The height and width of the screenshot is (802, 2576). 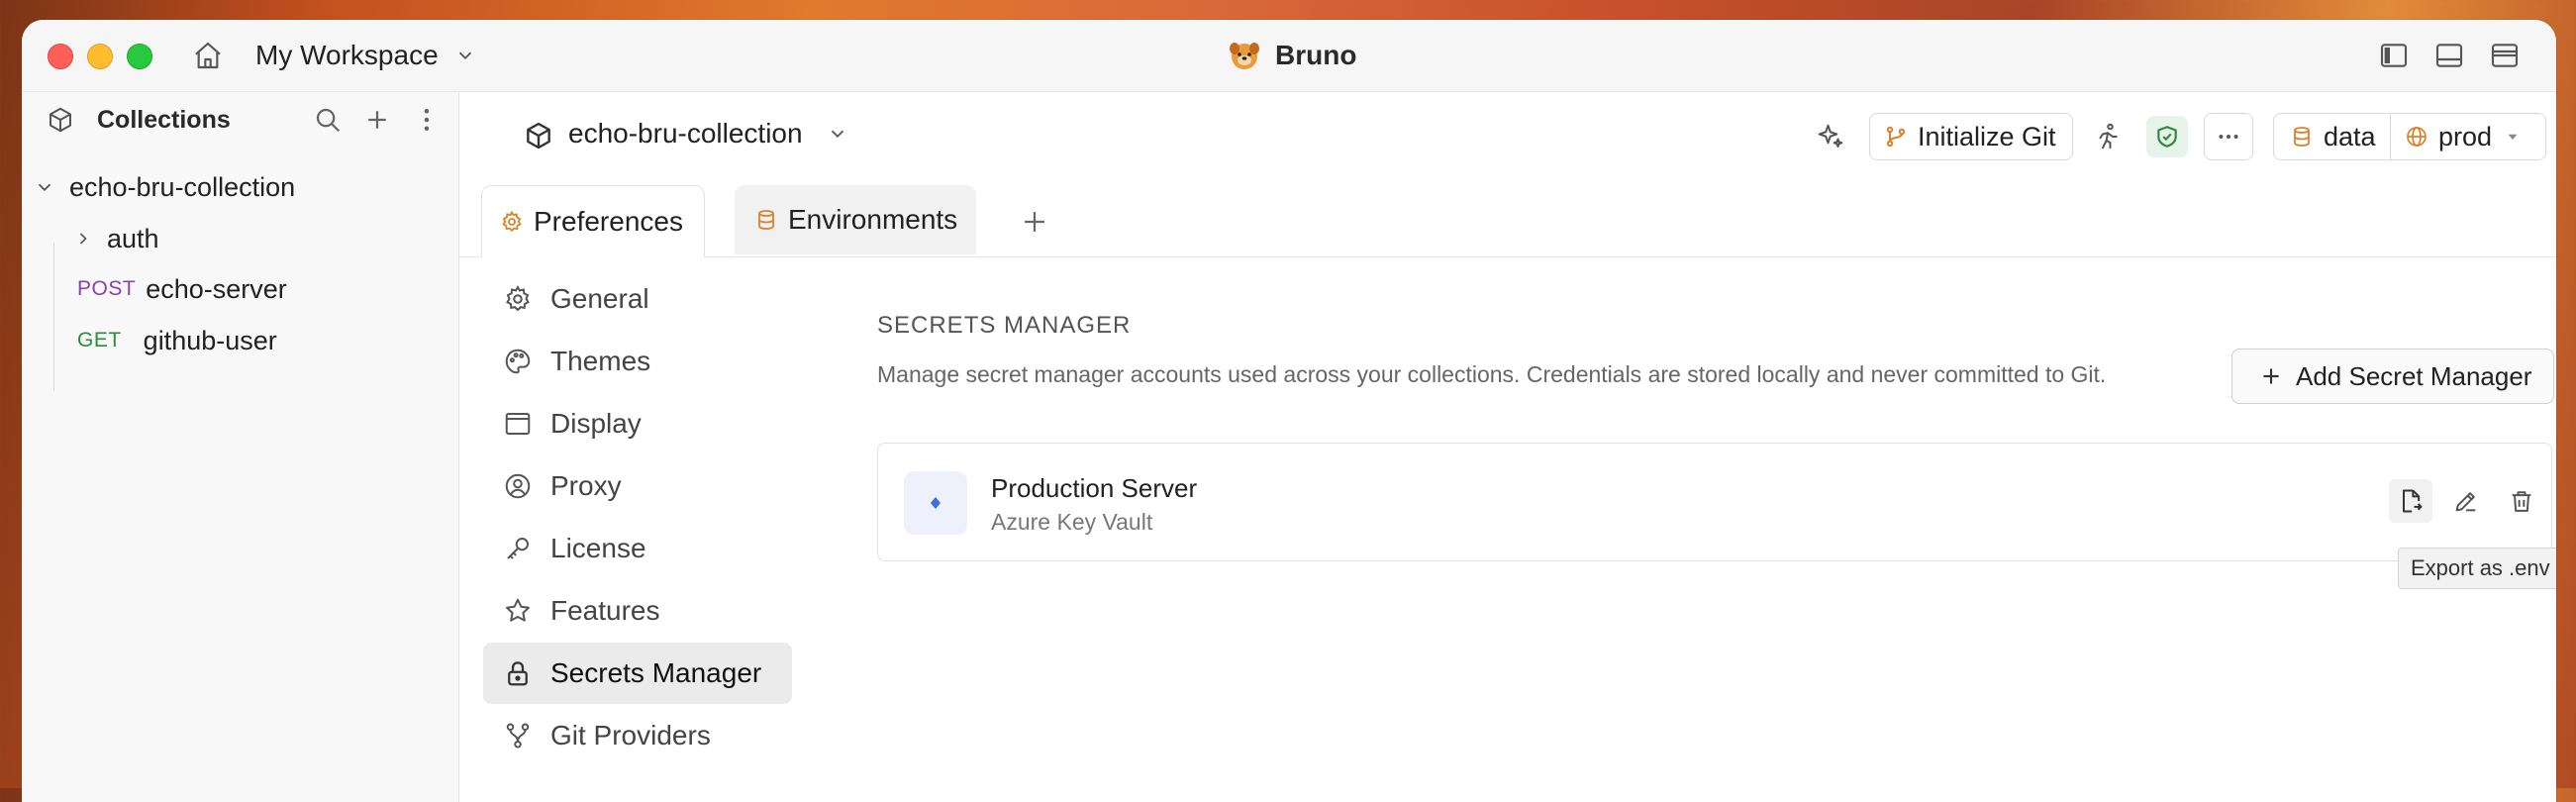 What do you see at coordinates (240, 120) in the screenshot?
I see `sidebar-header: Collections` at bounding box center [240, 120].